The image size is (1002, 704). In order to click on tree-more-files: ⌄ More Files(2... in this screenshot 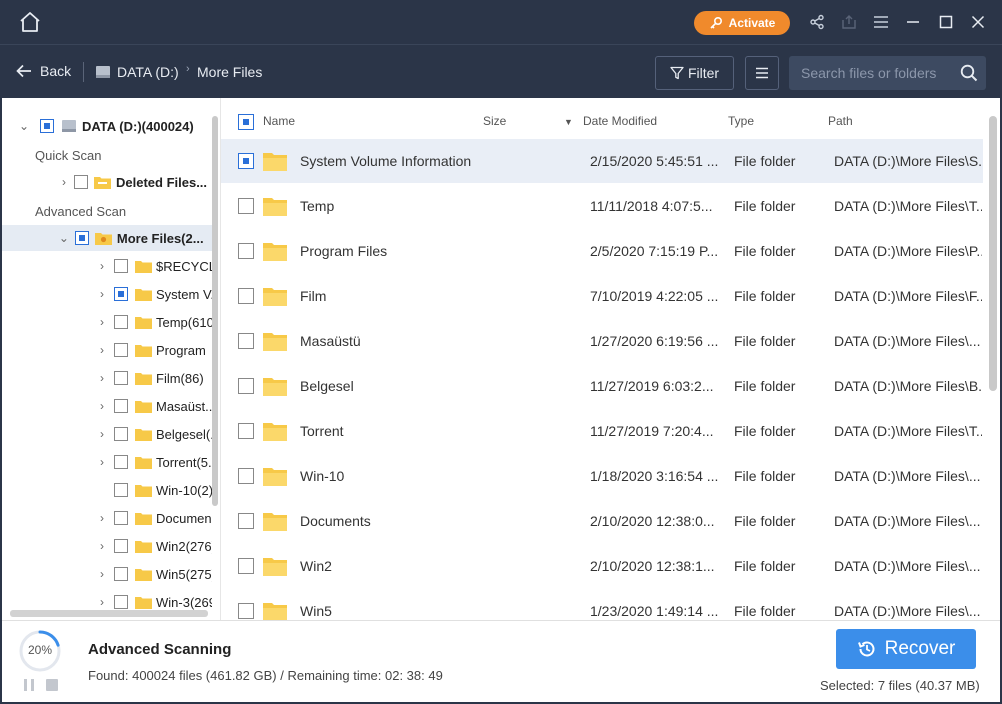, I will do `click(108, 238)`.